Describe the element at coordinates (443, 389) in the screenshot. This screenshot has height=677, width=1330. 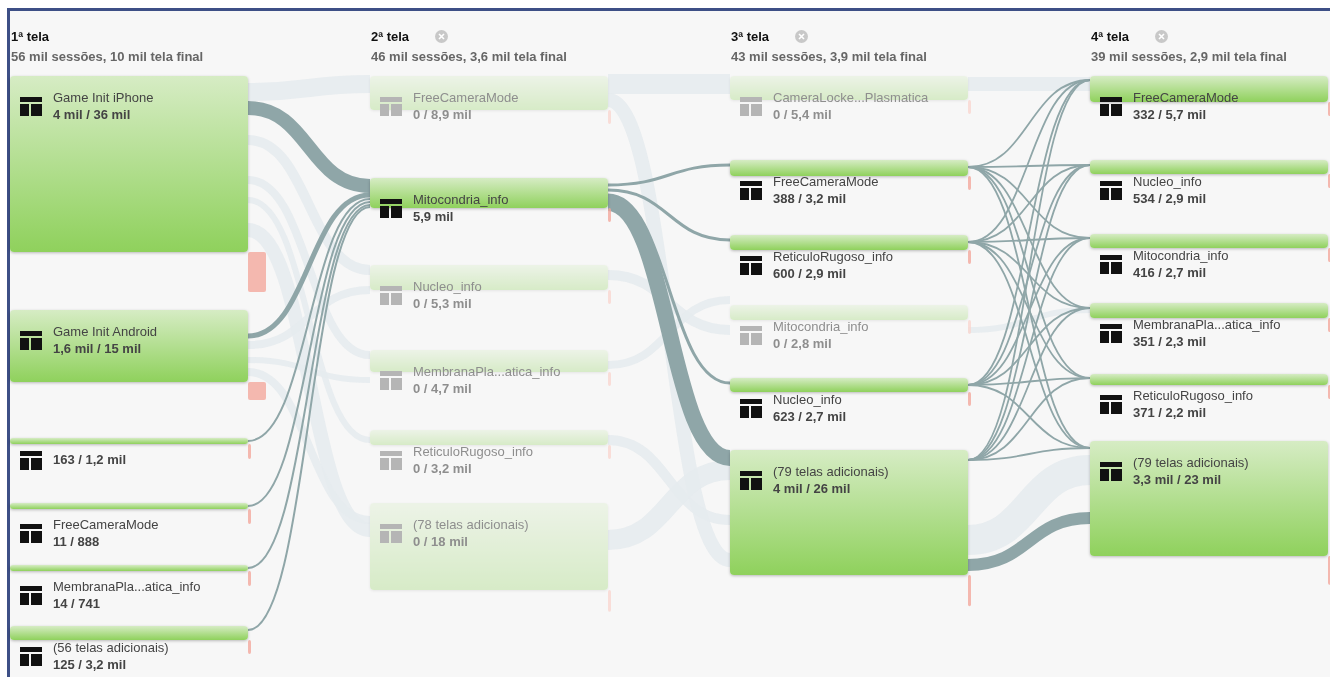
I see `session-count: 0 / 4,7 mil` at that location.